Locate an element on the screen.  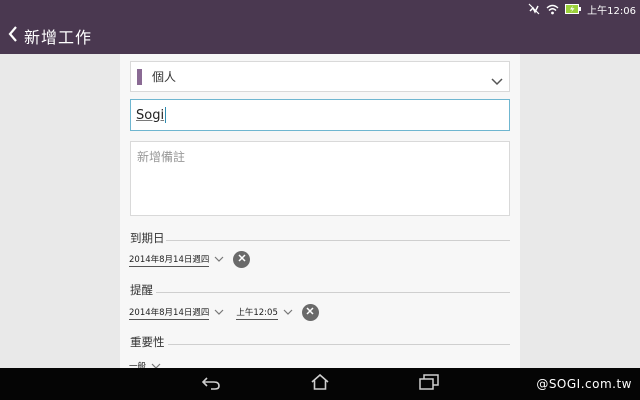
status-icons: 上午12:06 is located at coordinates (582, 9).